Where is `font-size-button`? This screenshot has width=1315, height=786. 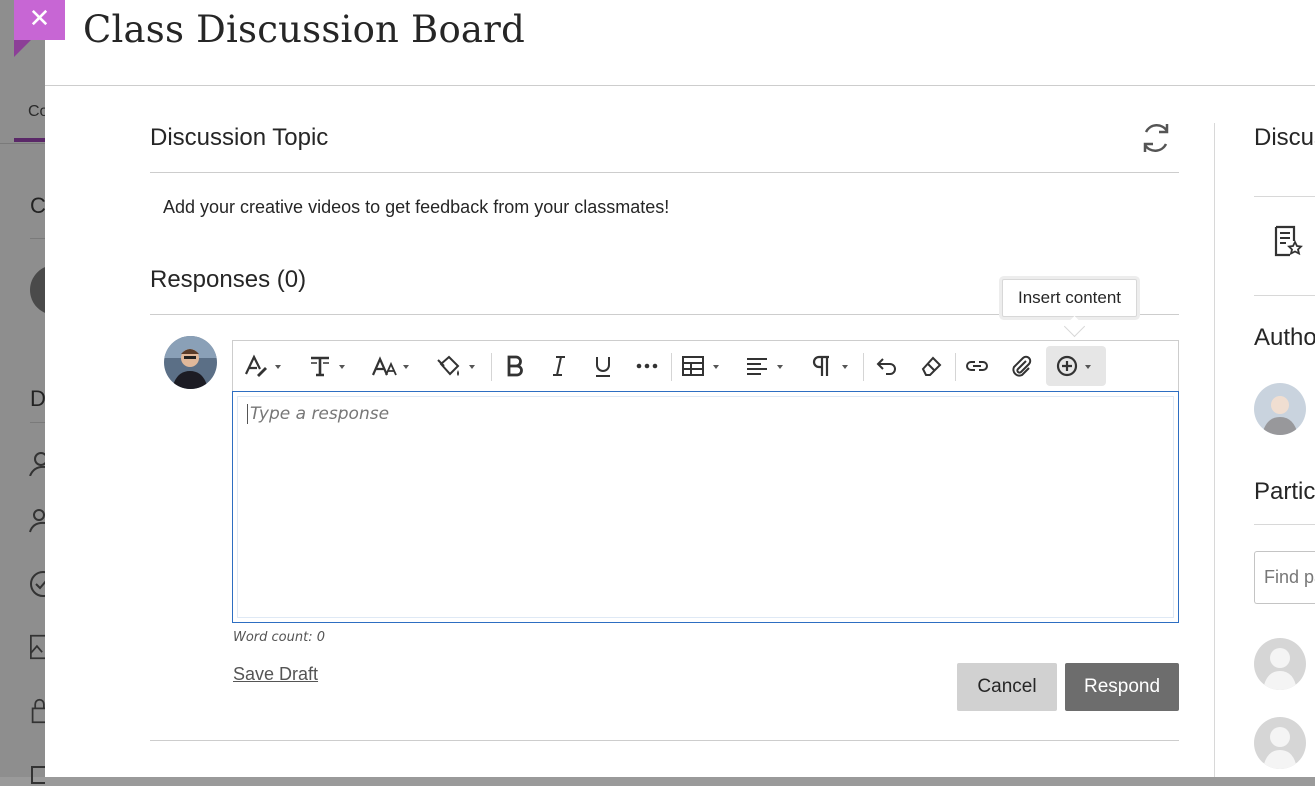
font-size-button is located at coordinates (391, 366).